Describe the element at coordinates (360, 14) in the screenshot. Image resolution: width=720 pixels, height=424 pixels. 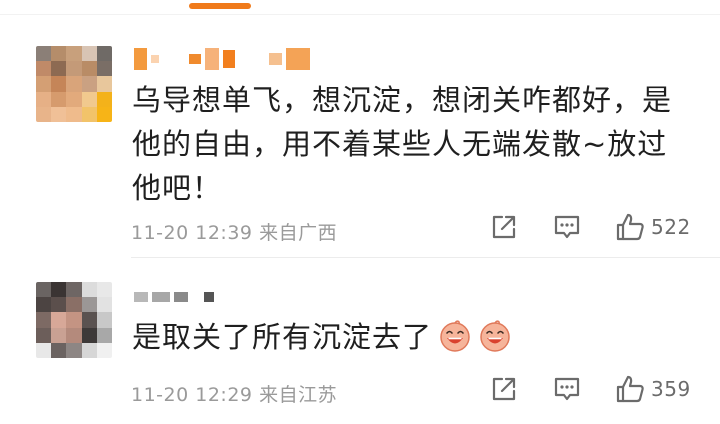
I see `top-divider` at that location.